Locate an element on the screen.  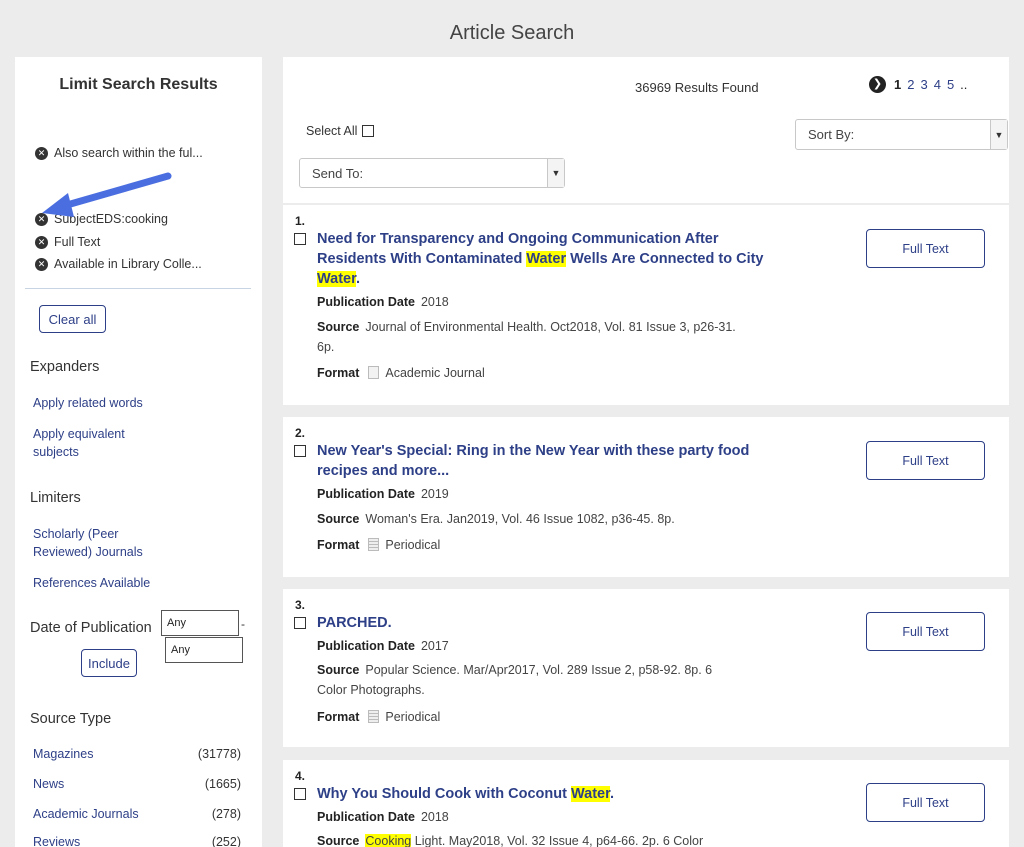
source-type-item: News (1665) is located at coordinates (137, 784).